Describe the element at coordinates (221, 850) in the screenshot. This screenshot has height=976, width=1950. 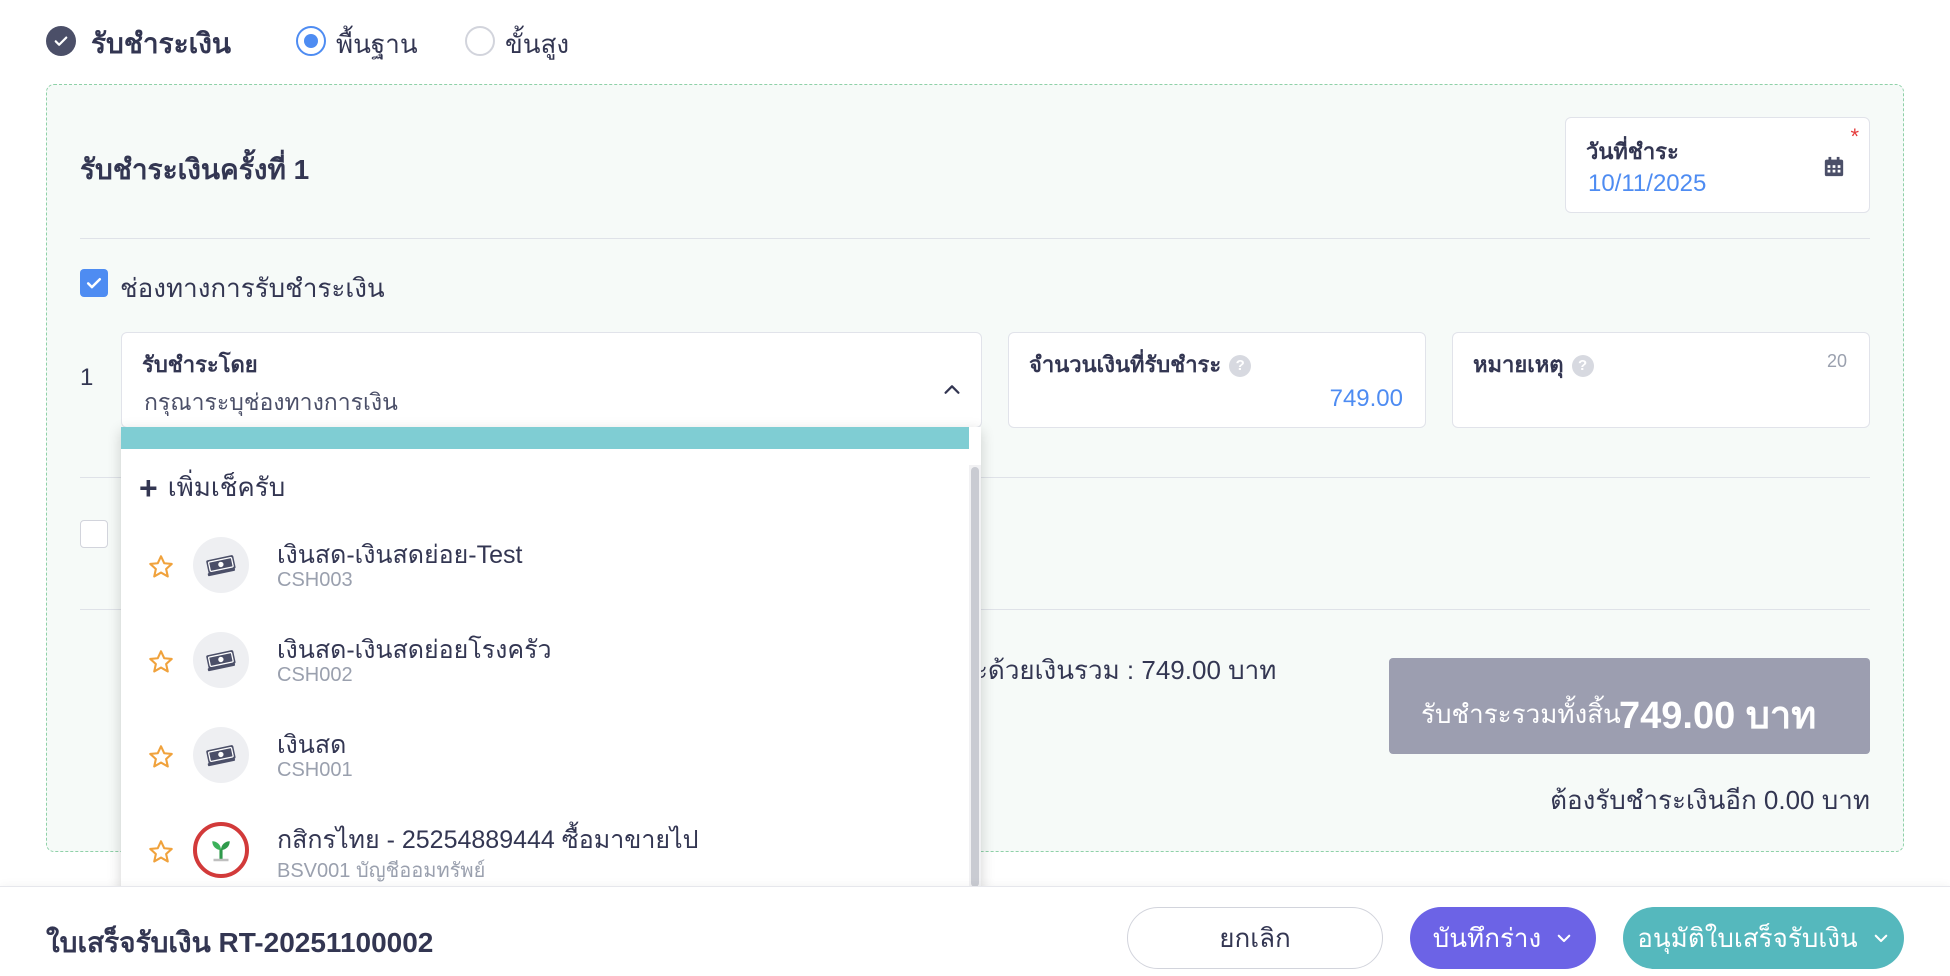
I see `kbank-logo-icon` at that location.